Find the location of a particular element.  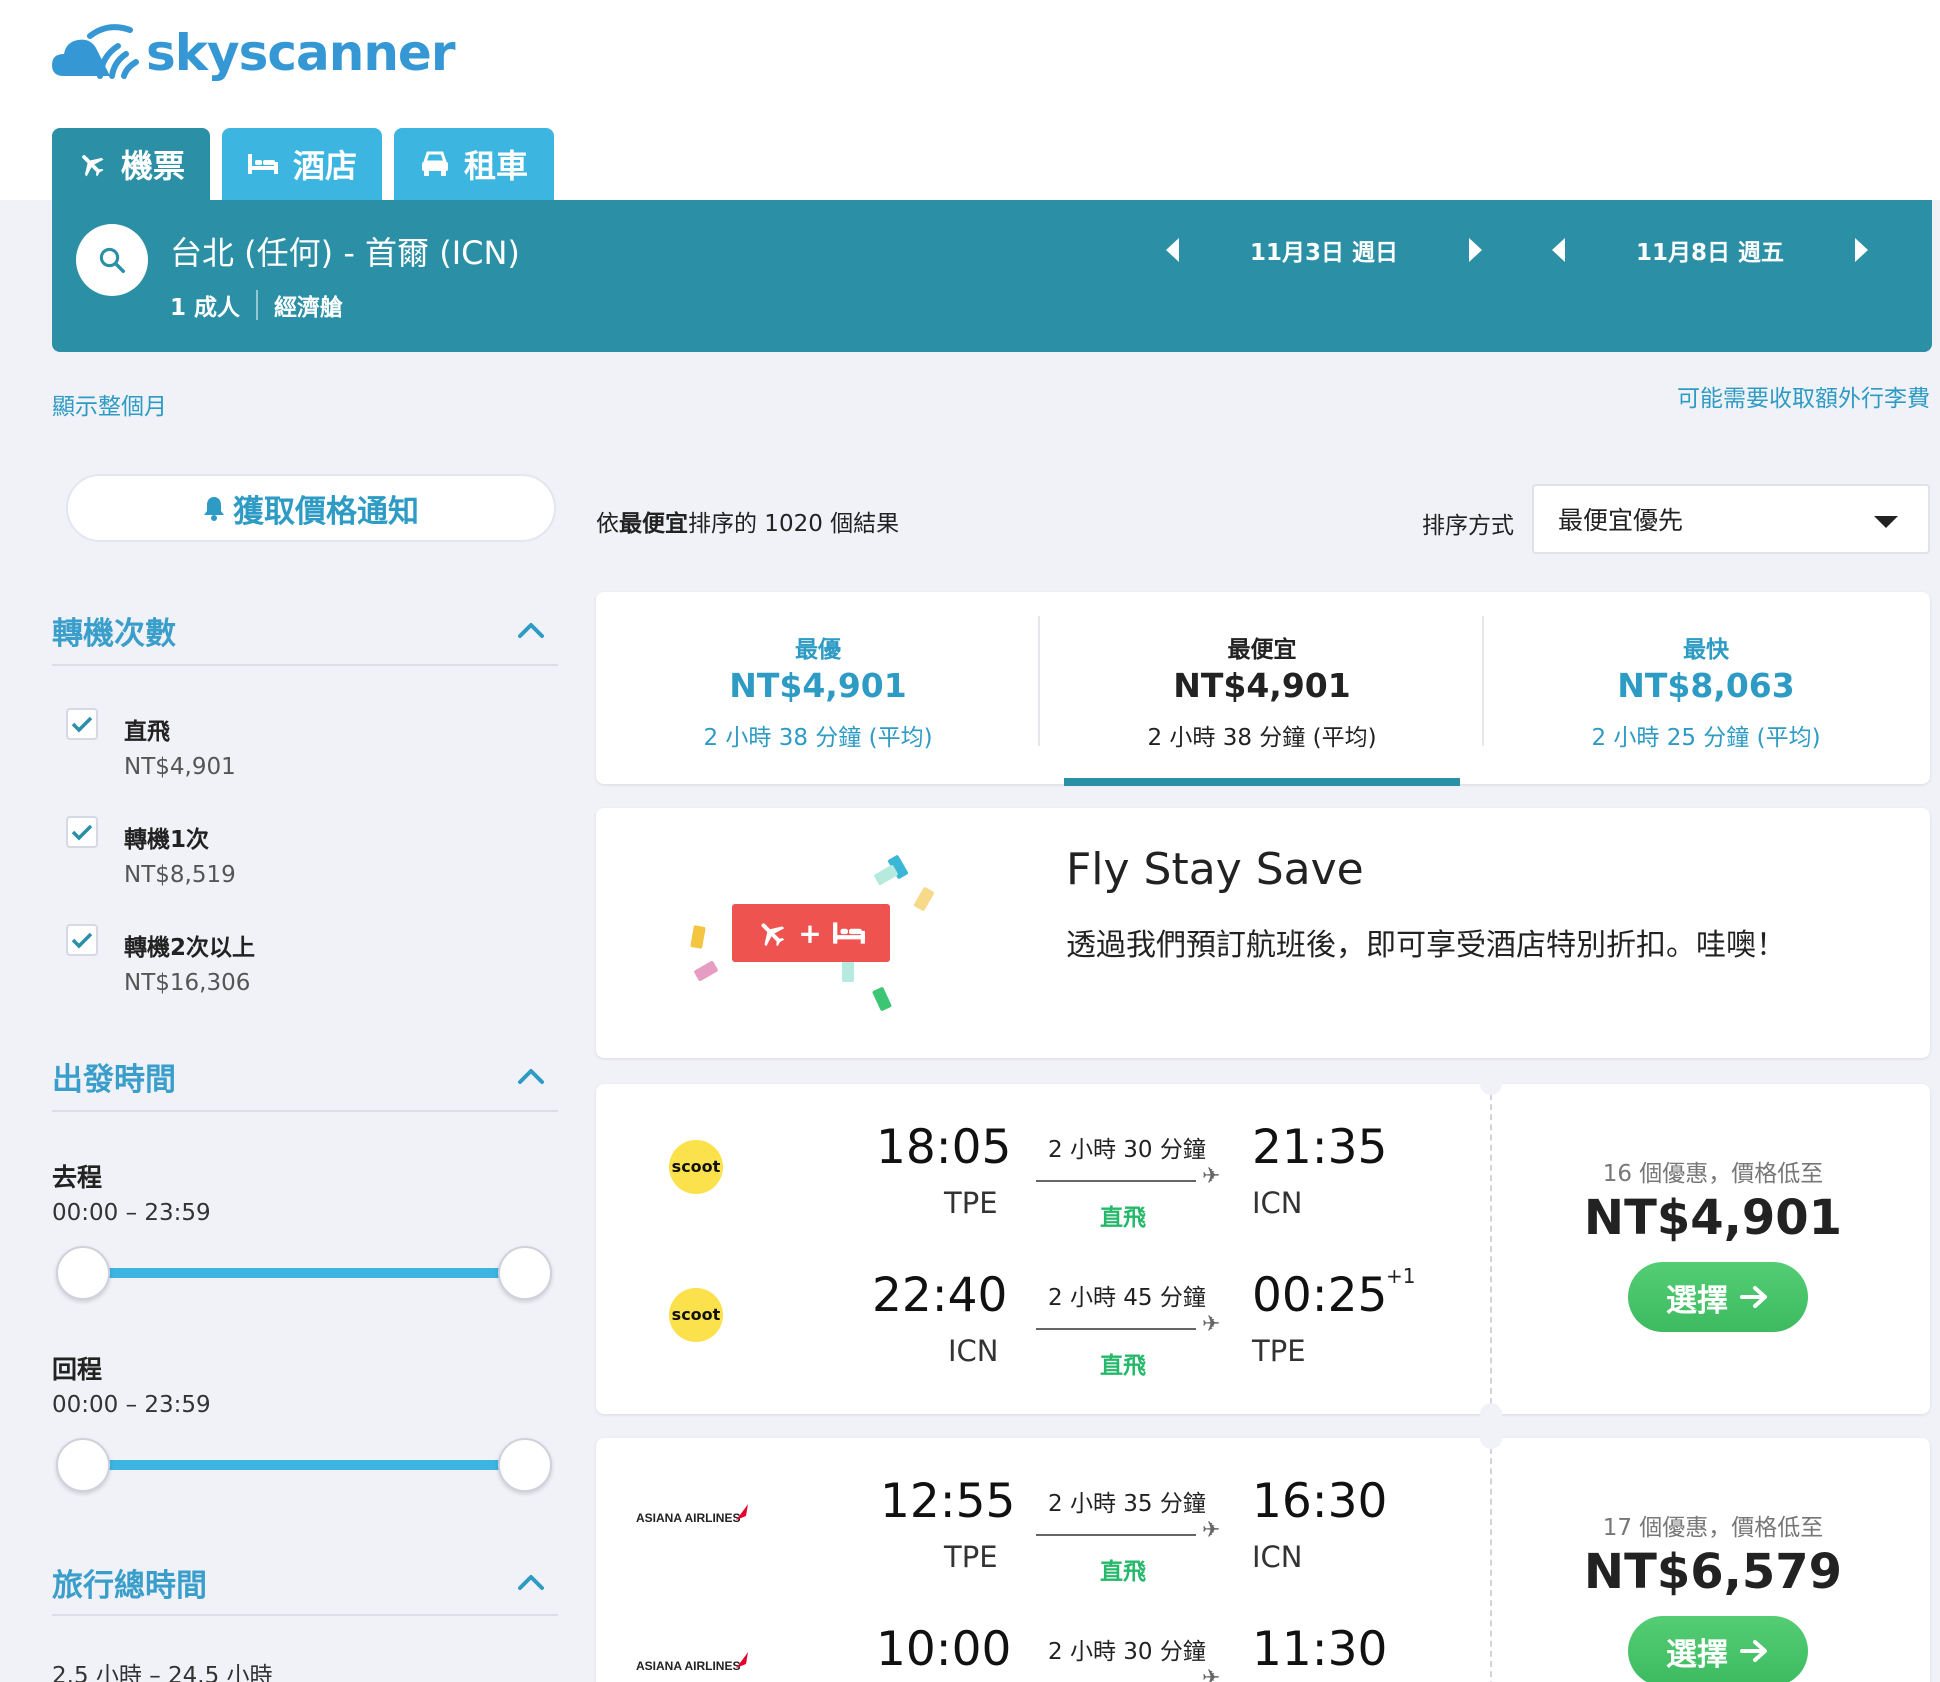

brand-name: skyscanner is located at coordinates (301, 53).